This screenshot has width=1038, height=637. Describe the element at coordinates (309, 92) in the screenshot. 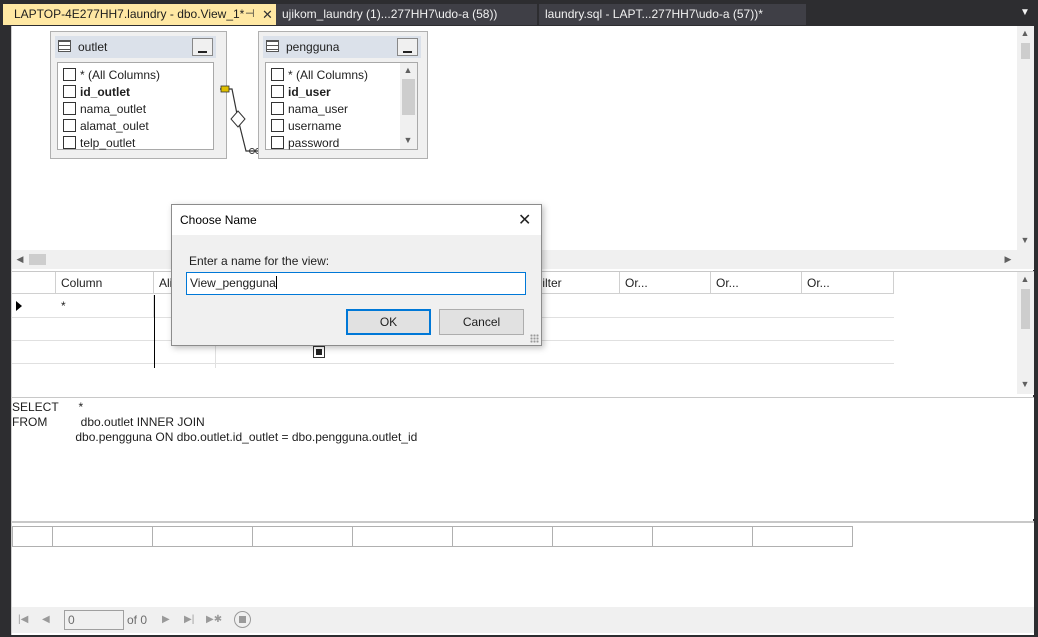

I see `column-name: id_user` at that location.